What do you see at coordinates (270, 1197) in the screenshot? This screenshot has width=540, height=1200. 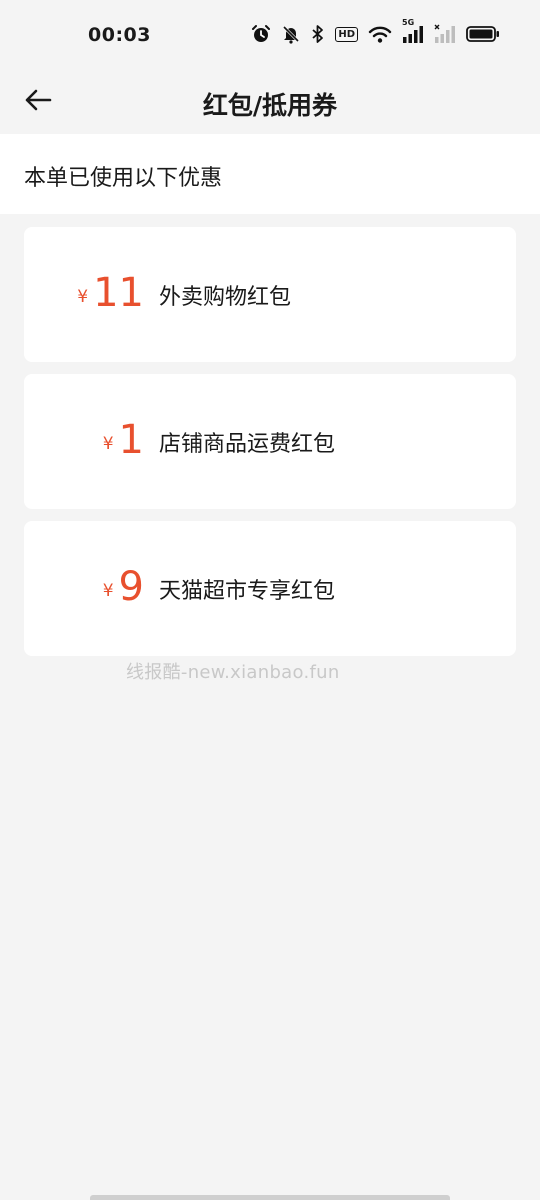 I see `home-indicator` at bounding box center [270, 1197].